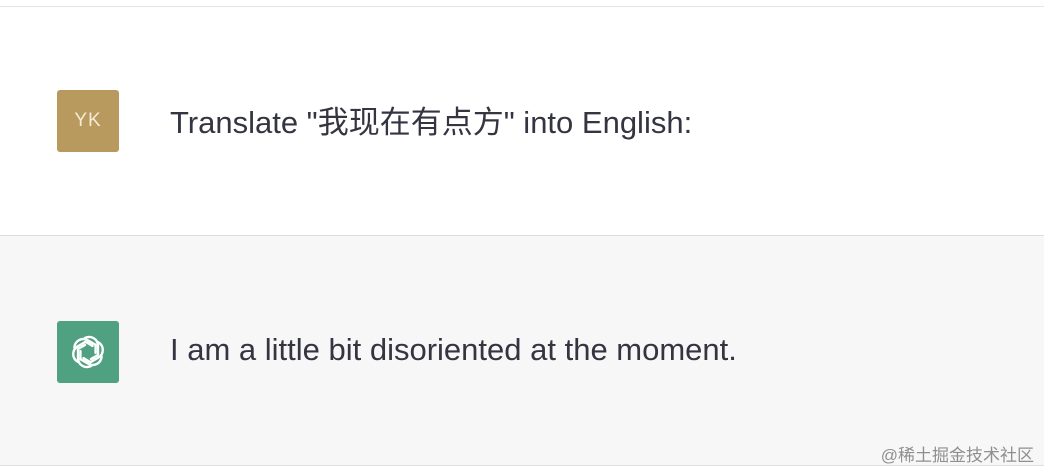 The width and height of the screenshot is (1044, 474). Describe the element at coordinates (957, 455) in the screenshot. I see `watermark: @稀土掘金技术社区` at that location.